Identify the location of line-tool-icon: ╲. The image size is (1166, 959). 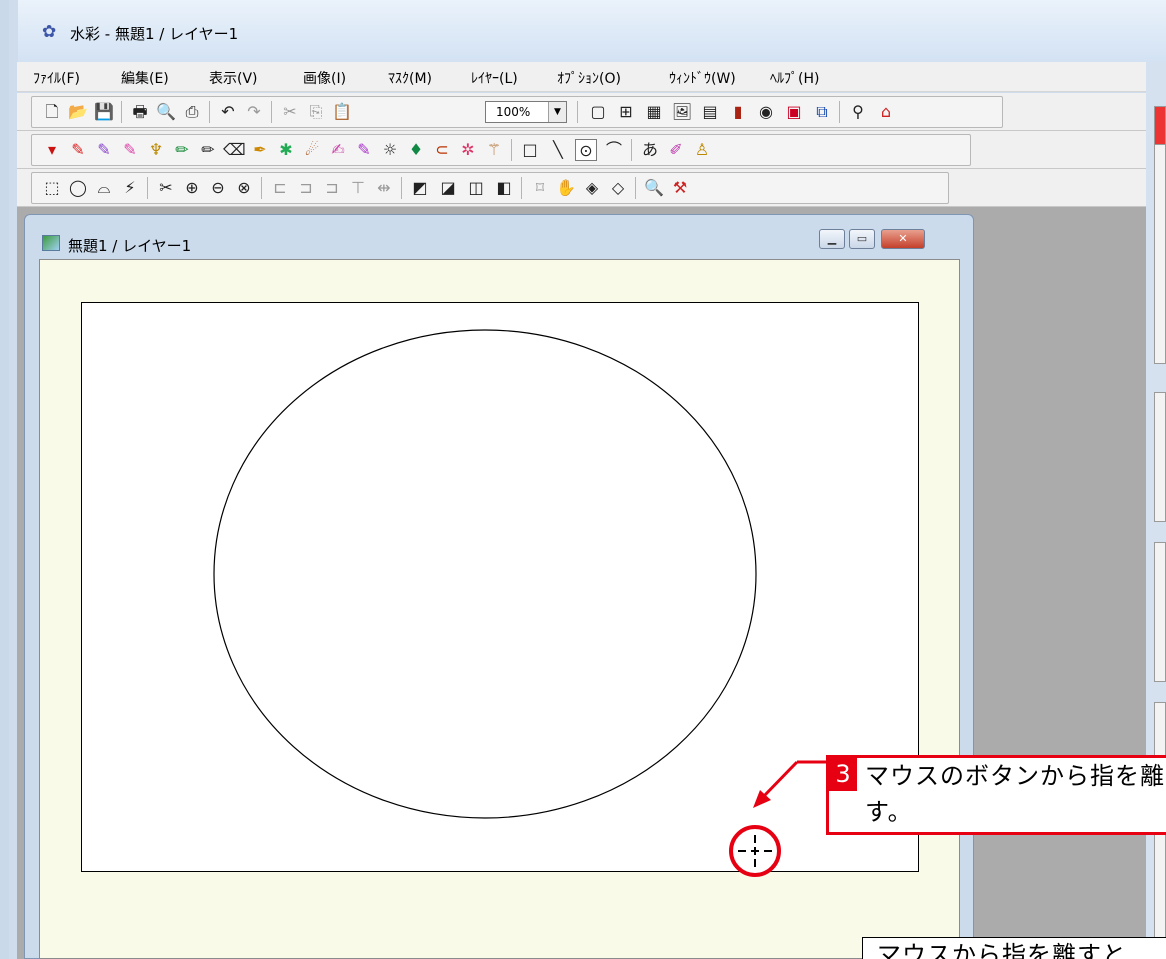
(558, 150).